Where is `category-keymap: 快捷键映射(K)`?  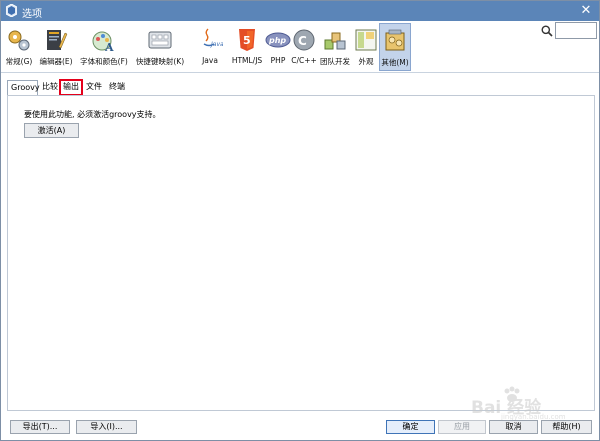 category-keymap: 快捷键映射(K) is located at coordinates (160, 47).